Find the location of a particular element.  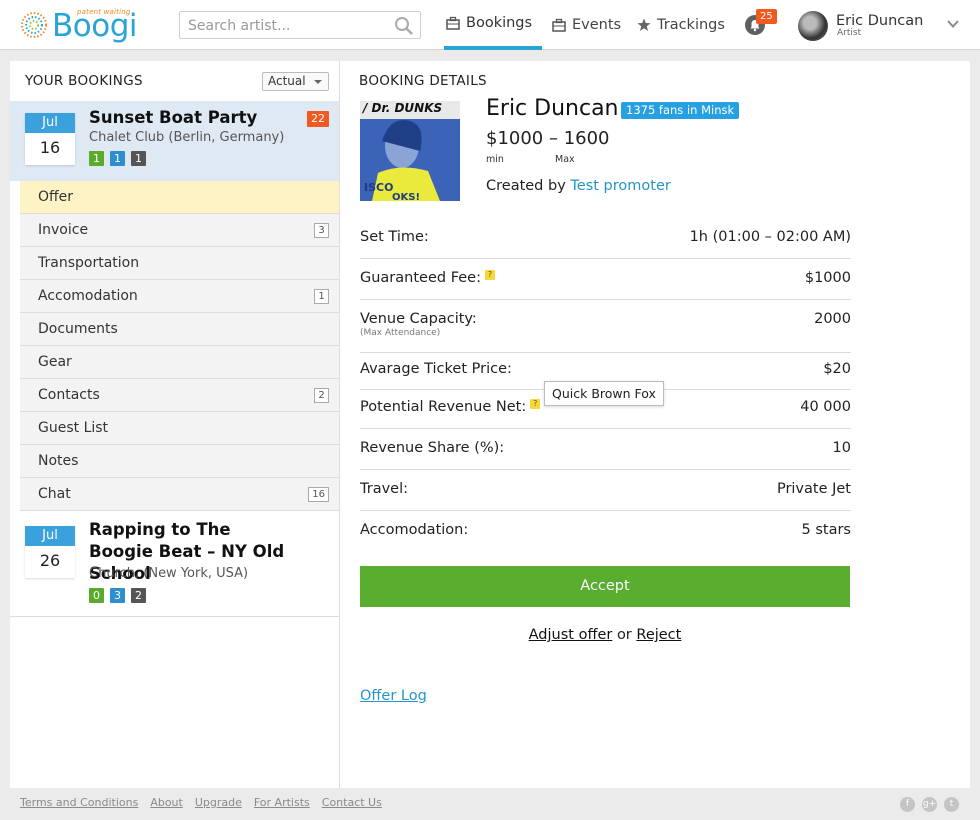

booking-venue: Church, (New York, USA) is located at coordinates (169, 573).